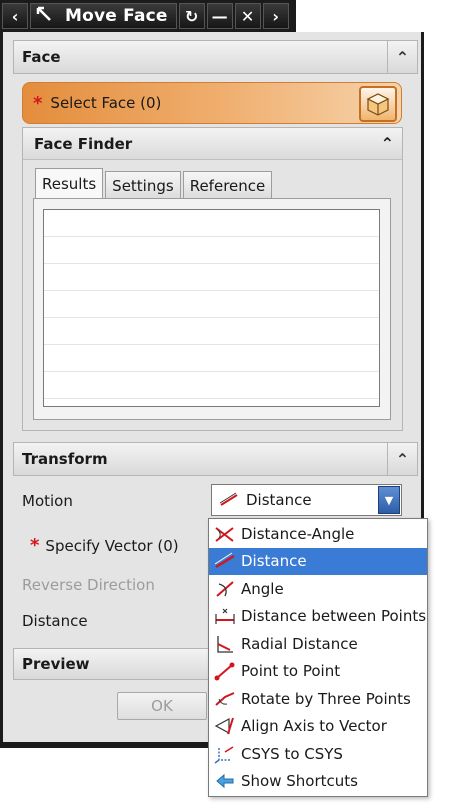  What do you see at coordinates (275, 16) in the screenshot?
I see `expand-right-button: ›` at bounding box center [275, 16].